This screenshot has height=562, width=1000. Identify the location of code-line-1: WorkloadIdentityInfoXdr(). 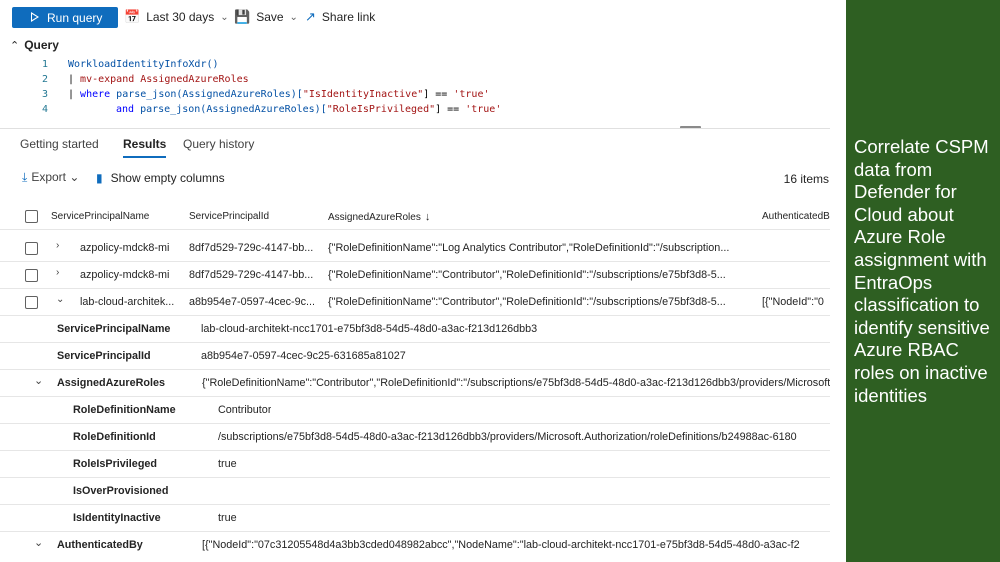
(143, 64).